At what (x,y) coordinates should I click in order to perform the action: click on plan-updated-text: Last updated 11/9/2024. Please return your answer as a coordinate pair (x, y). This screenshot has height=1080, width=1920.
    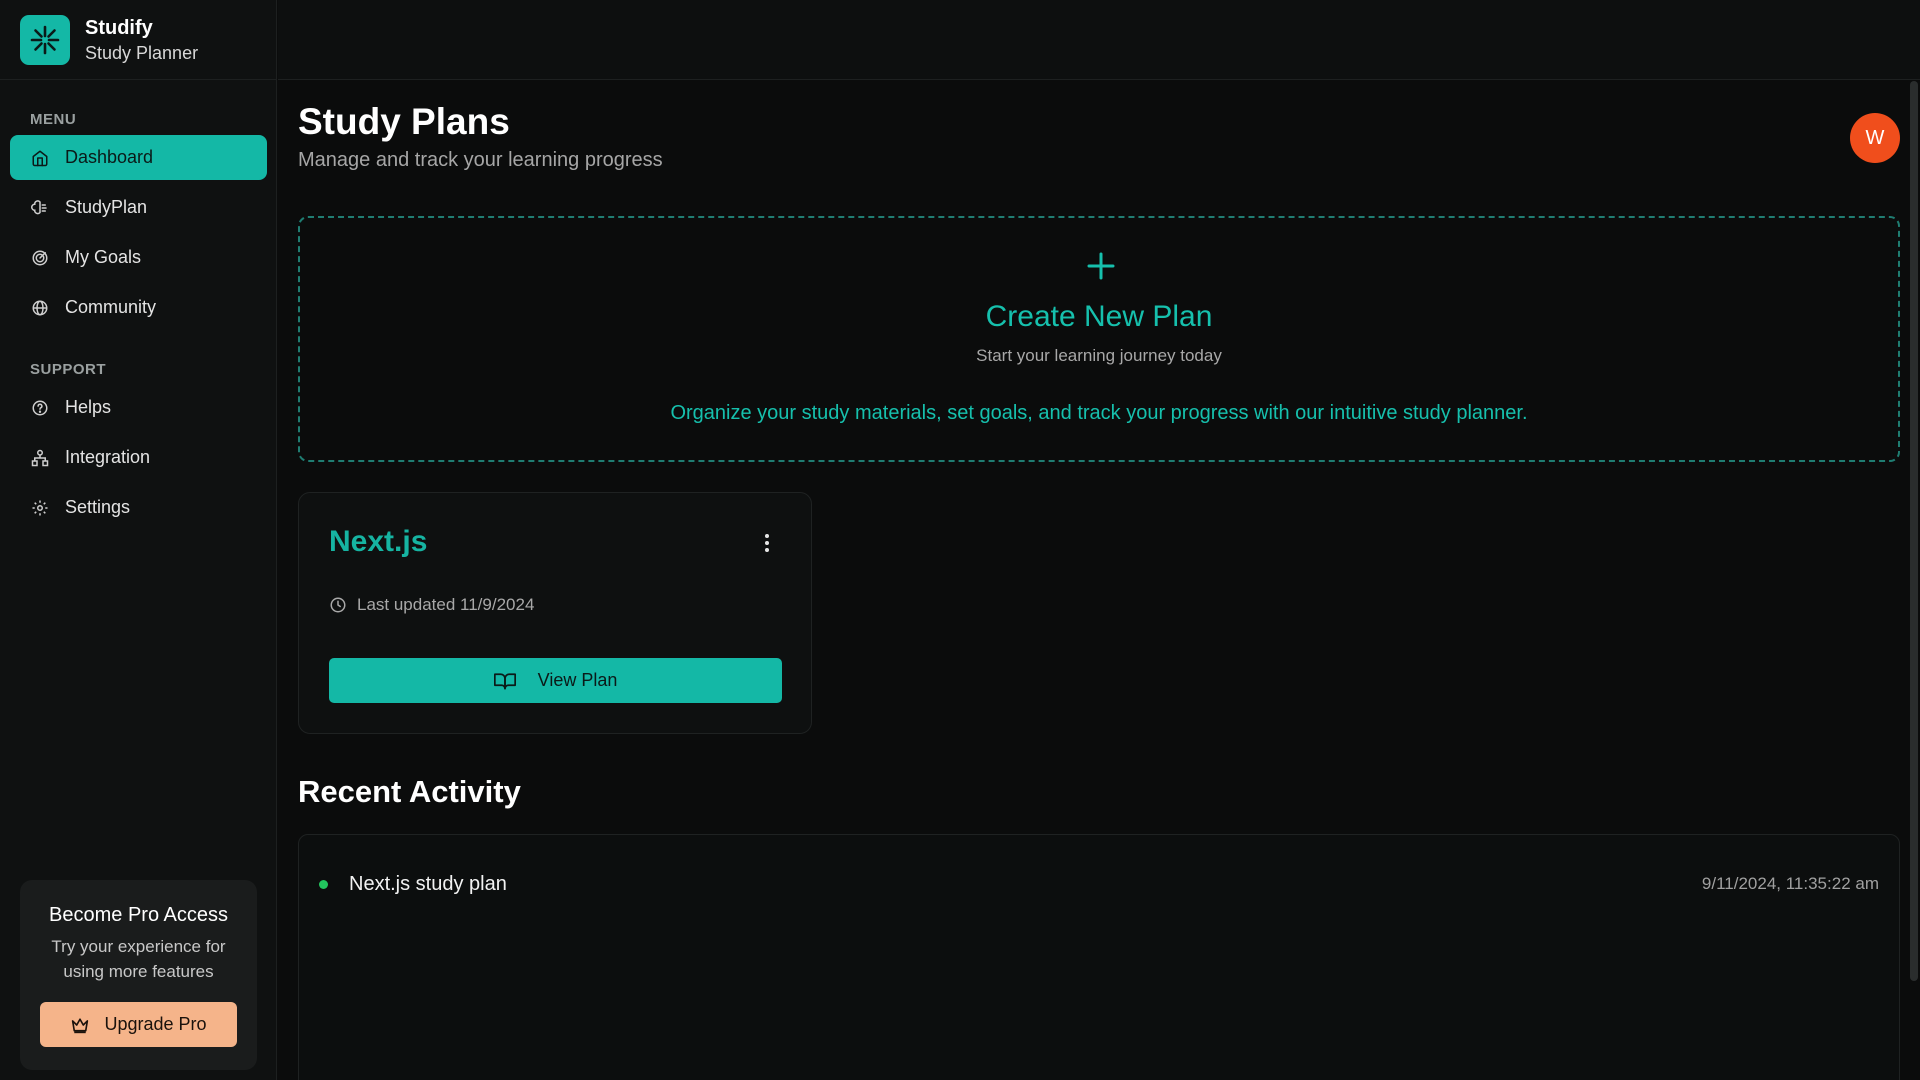
    Looking at the image, I should click on (446, 604).